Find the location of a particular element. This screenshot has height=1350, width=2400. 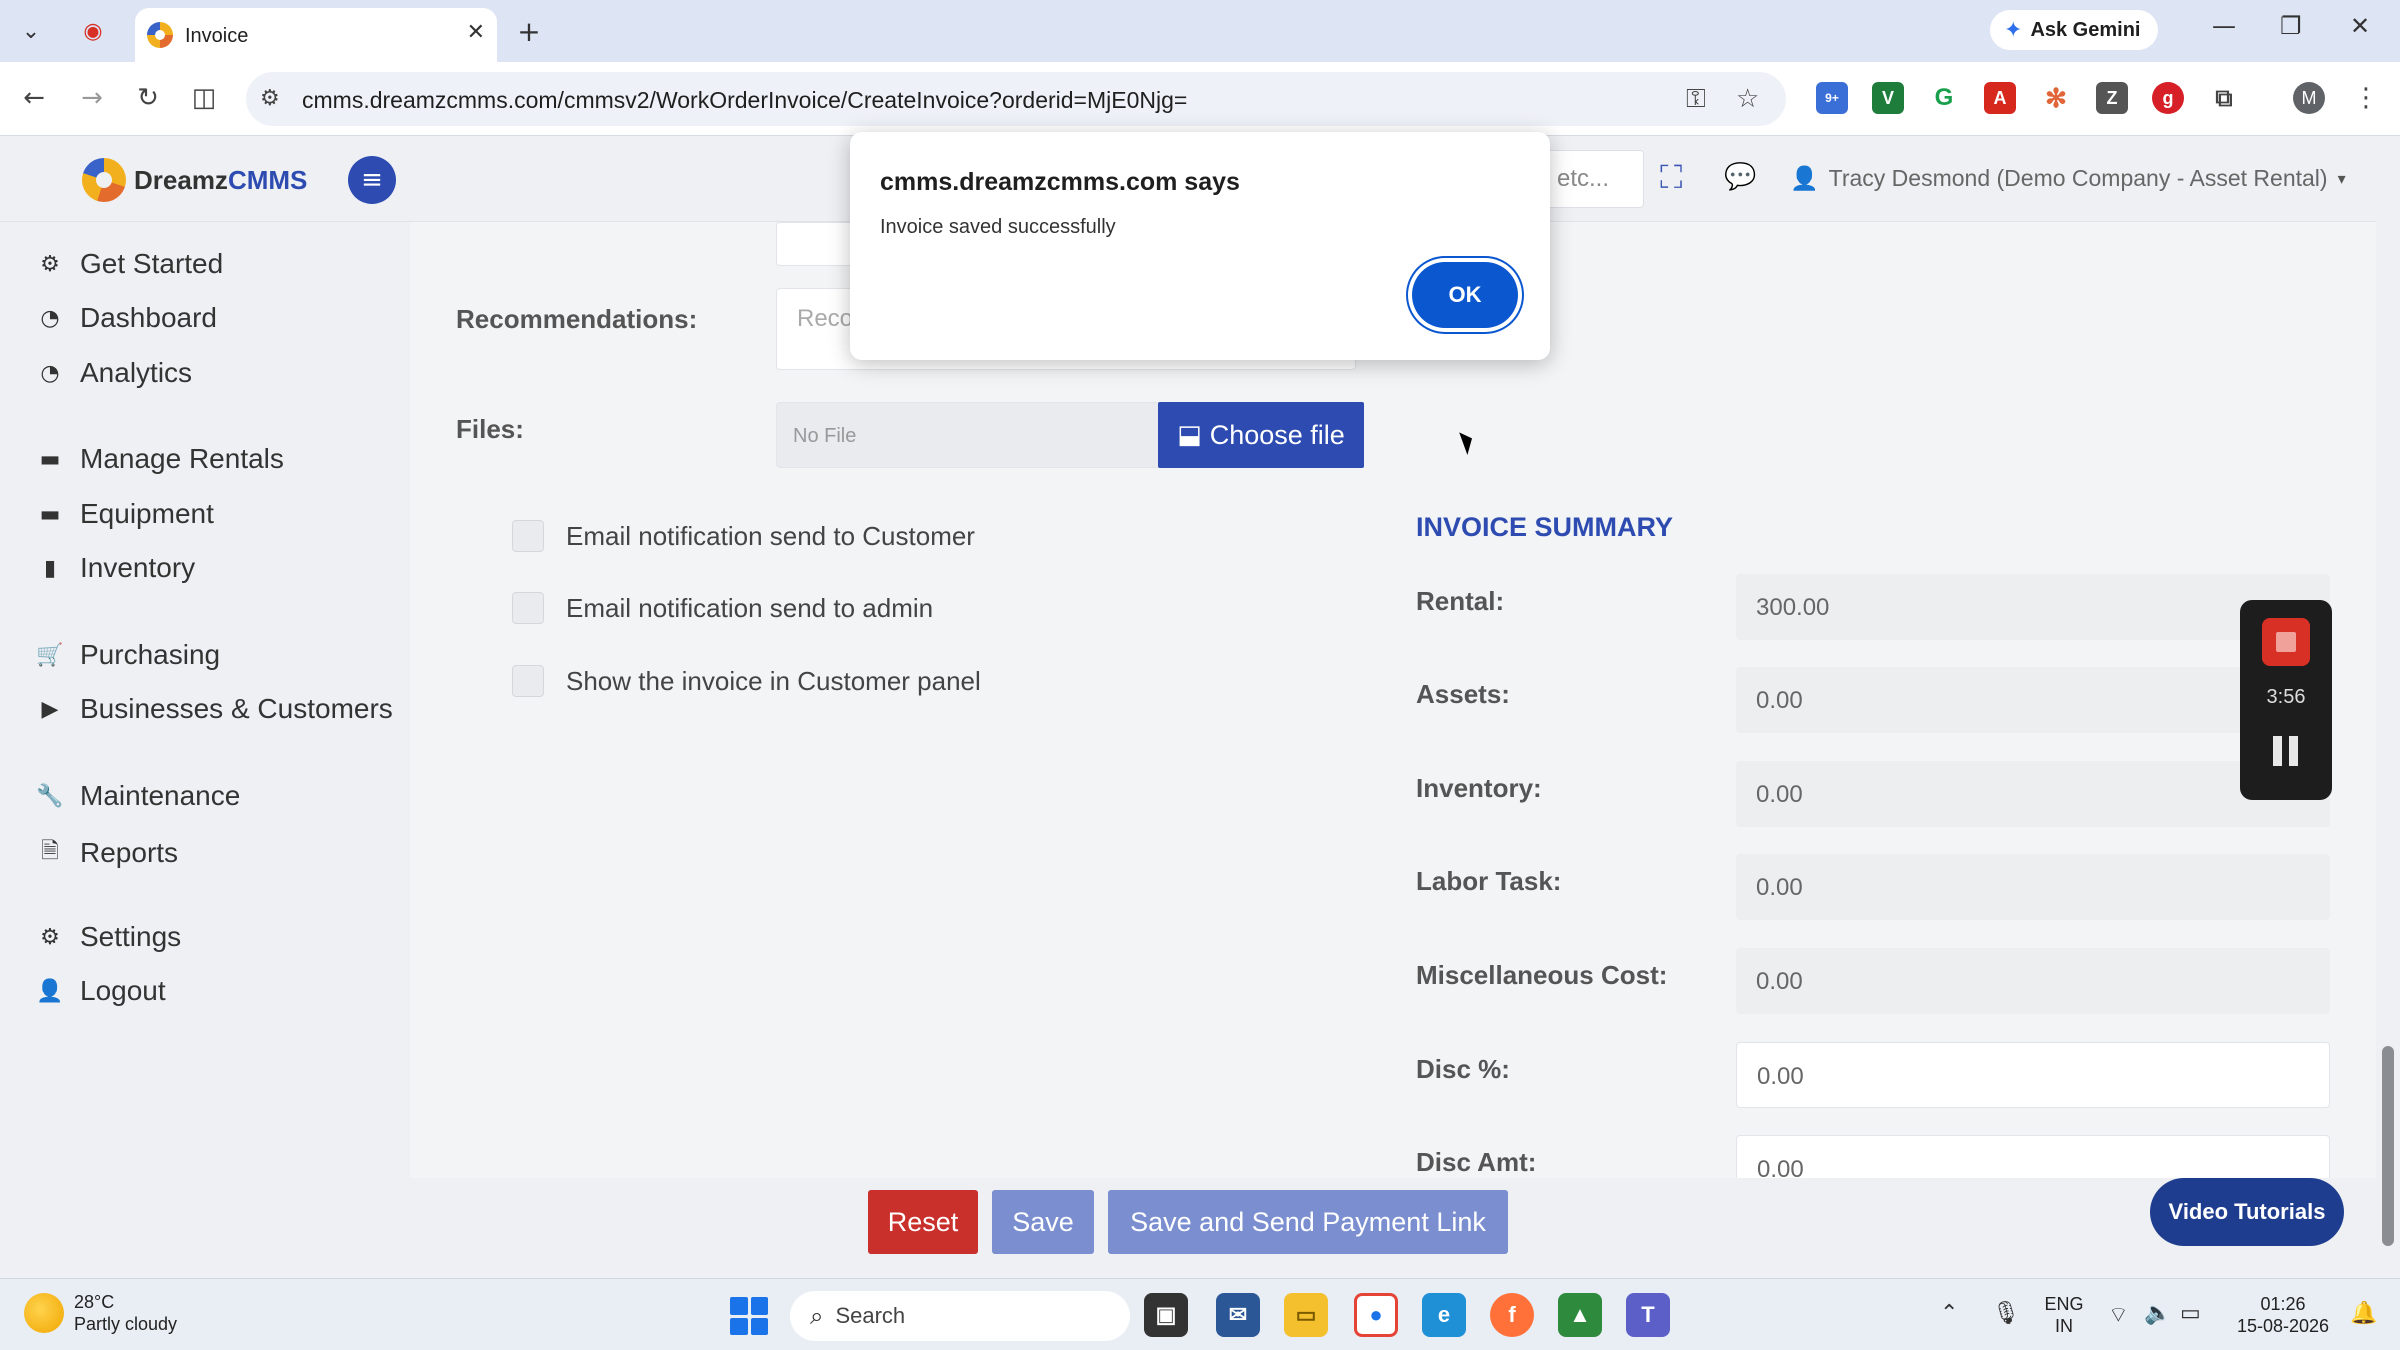

mail-app-icon: ✉ is located at coordinates (1238, 1315).